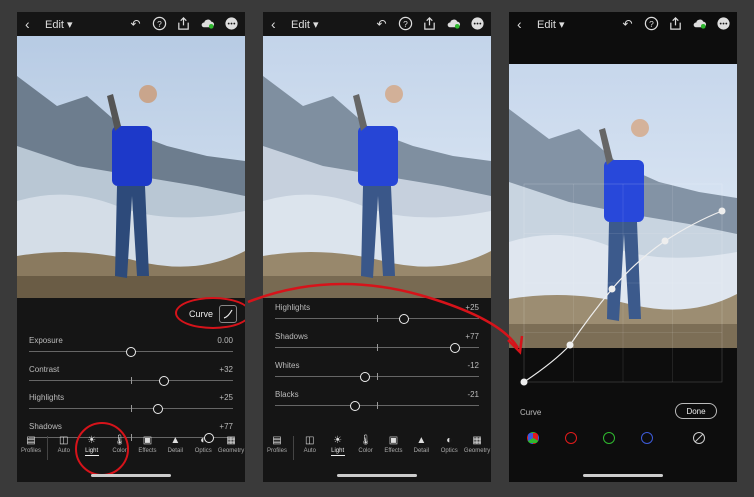  I want to click on detail-icon: ▲, so click(421, 440).